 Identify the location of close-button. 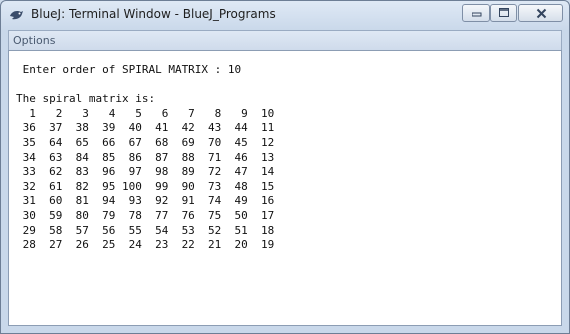
(540, 13).